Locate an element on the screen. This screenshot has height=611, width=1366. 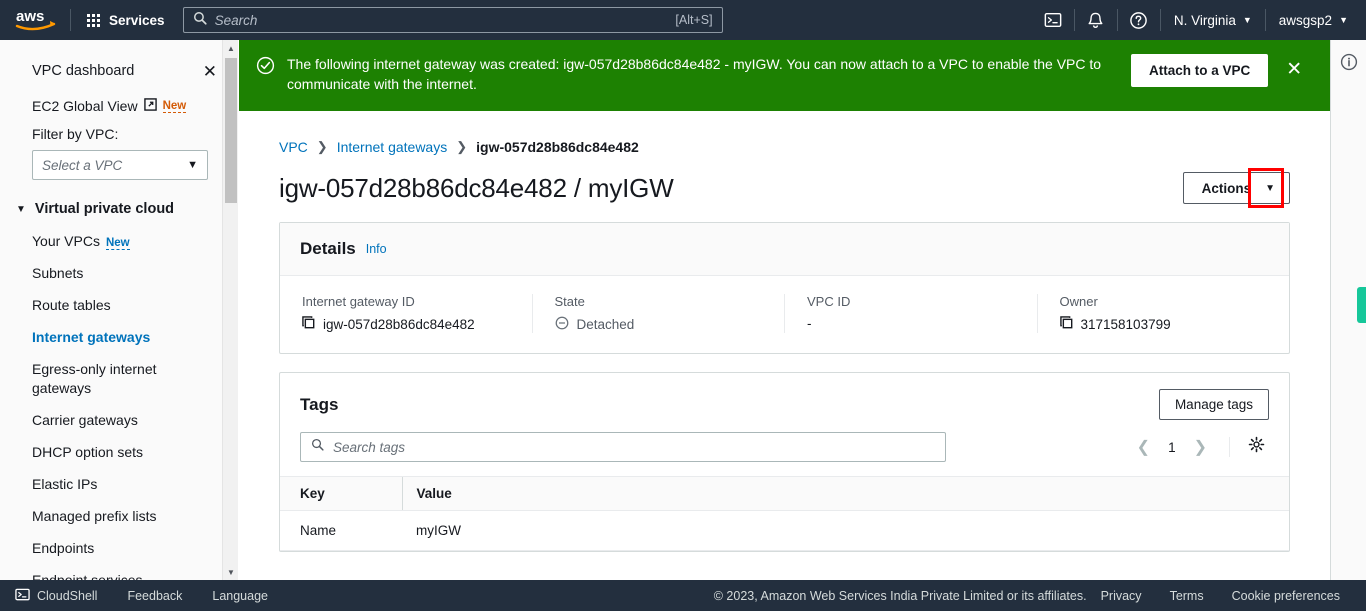
sidebar-item-dhcp-option-sets: DHCP option sets is located at coordinates (118, 453).